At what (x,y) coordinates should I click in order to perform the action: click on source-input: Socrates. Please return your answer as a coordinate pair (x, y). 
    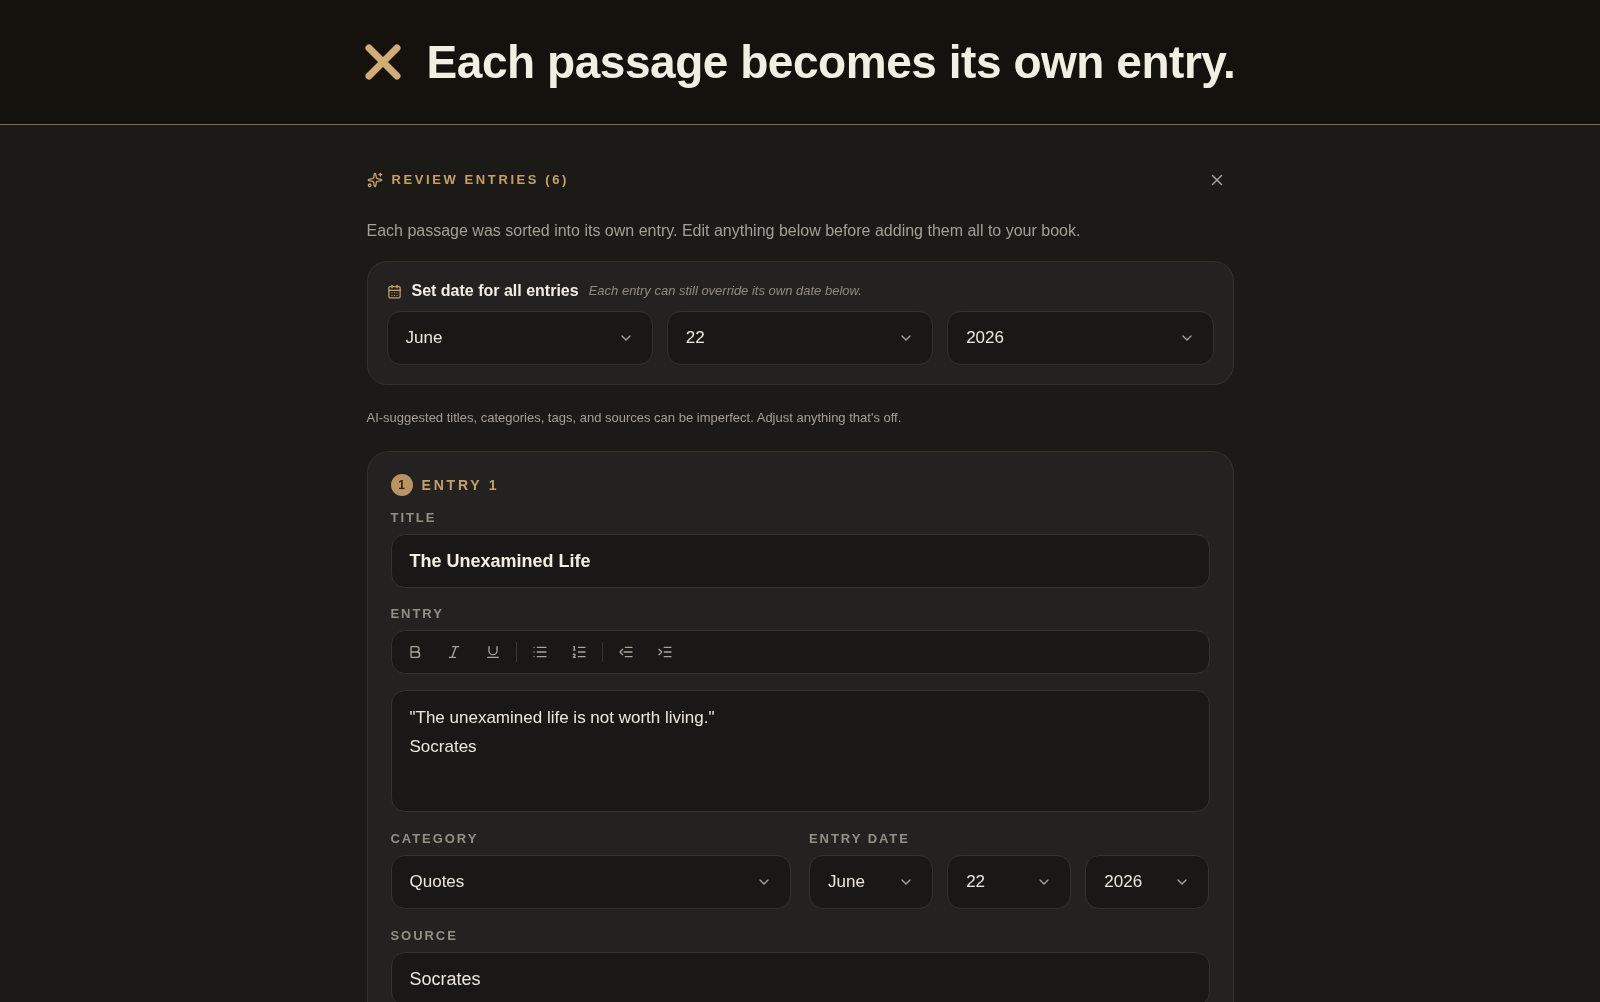
    Looking at the image, I should click on (800, 977).